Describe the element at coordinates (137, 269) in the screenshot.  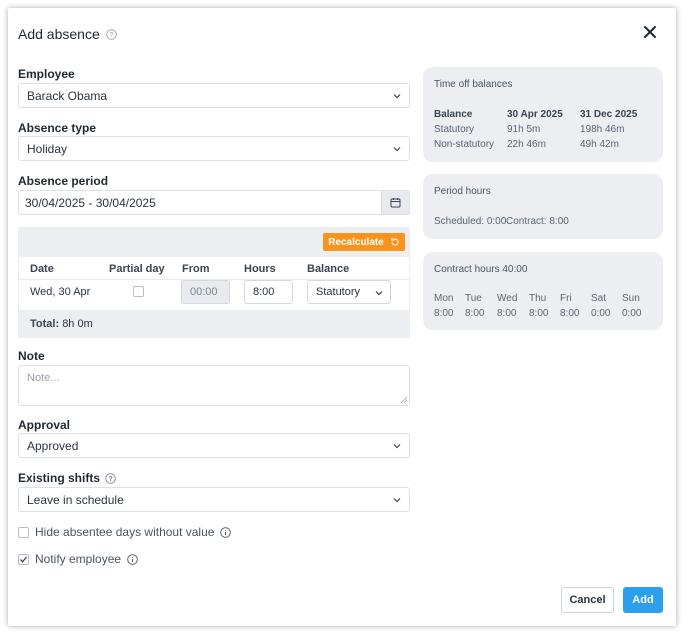
I see `column-header-partial-day: Partial day` at that location.